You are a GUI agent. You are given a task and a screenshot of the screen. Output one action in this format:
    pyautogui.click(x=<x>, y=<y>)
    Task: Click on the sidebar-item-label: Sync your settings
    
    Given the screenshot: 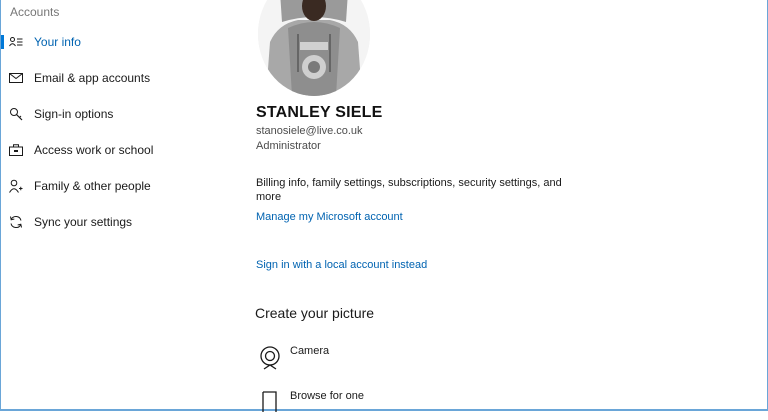 What is the action you would take?
    pyautogui.click(x=83, y=222)
    